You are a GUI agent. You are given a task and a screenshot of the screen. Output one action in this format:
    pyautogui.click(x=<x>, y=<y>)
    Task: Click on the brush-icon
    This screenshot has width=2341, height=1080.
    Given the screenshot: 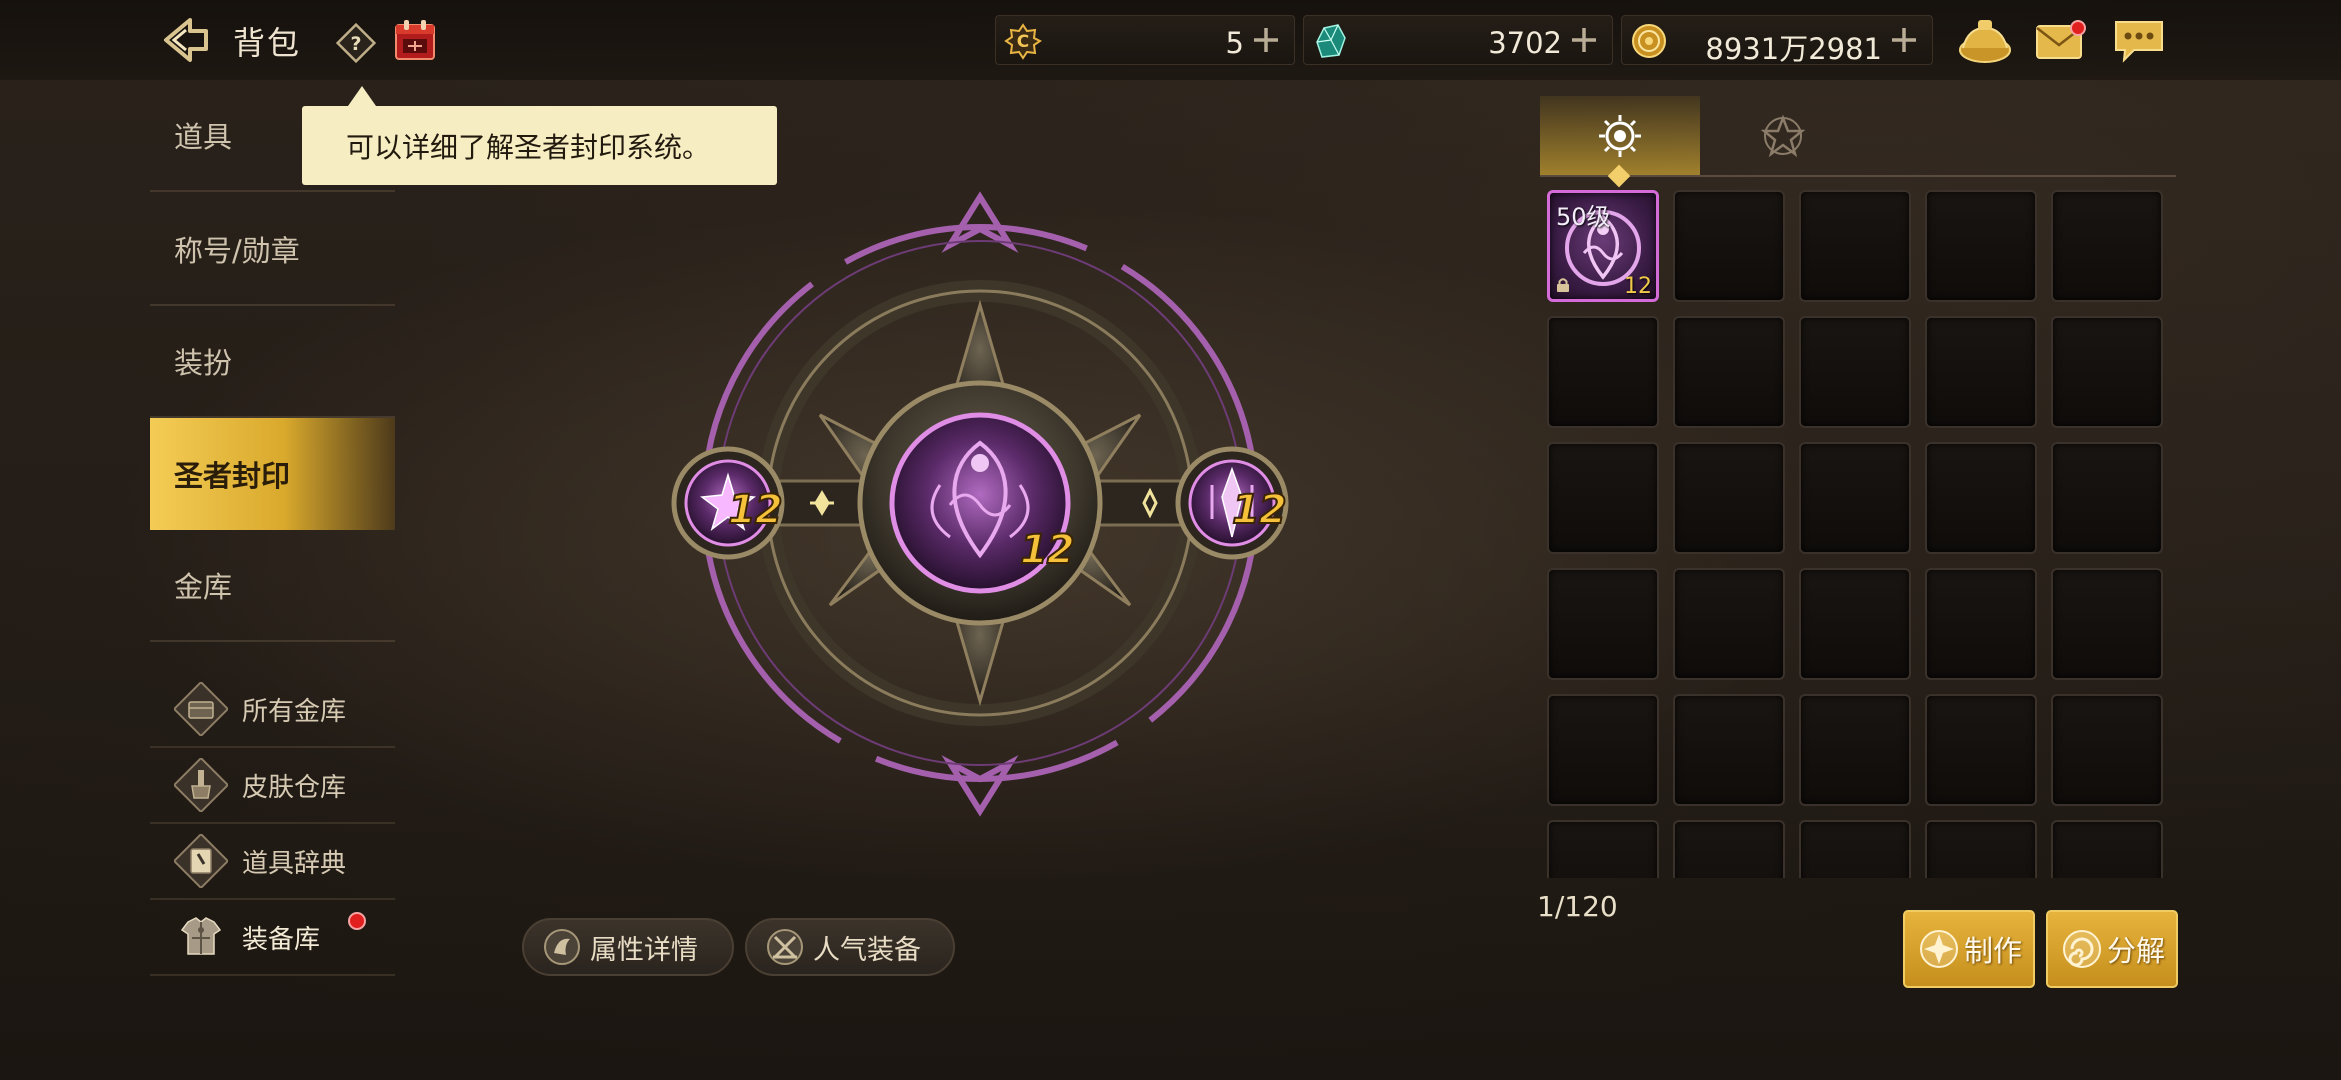 What is the action you would take?
    pyautogui.click(x=201, y=785)
    